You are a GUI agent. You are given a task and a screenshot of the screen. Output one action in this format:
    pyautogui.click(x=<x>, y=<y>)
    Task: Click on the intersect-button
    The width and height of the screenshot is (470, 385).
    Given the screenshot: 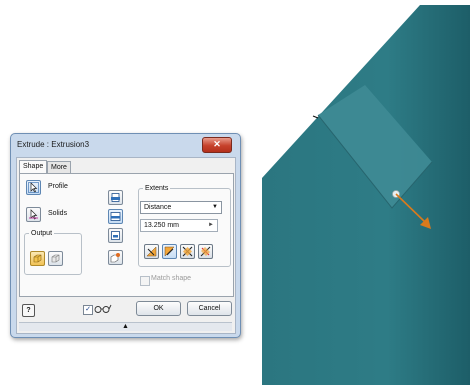 What is the action you would take?
    pyautogui.click(x=115, y=235)
    